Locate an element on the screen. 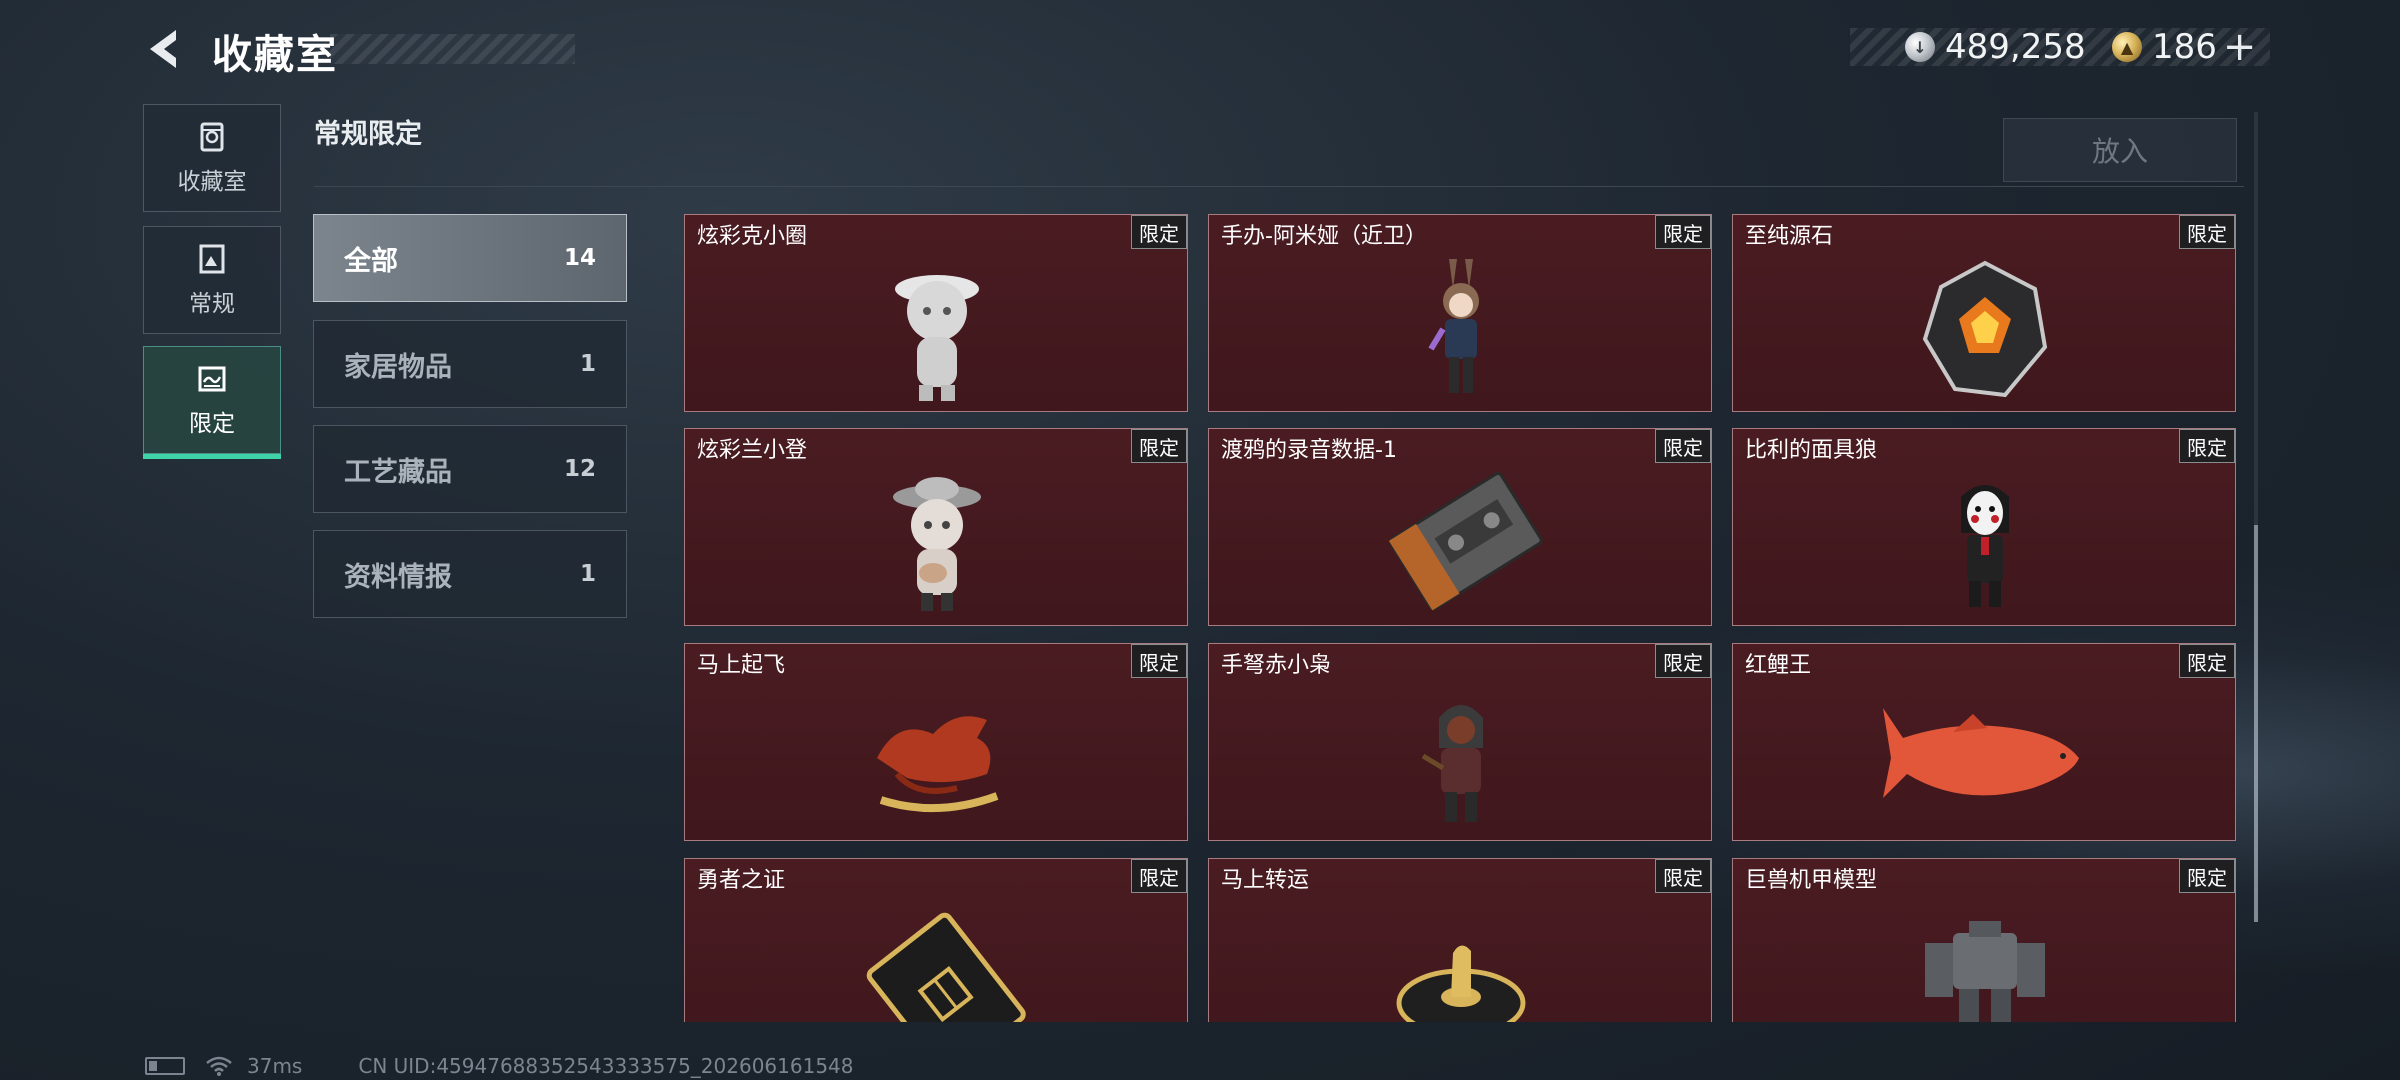  item-card: 巨兽机甲模型 限定 is located at coordinates (1984, 940).